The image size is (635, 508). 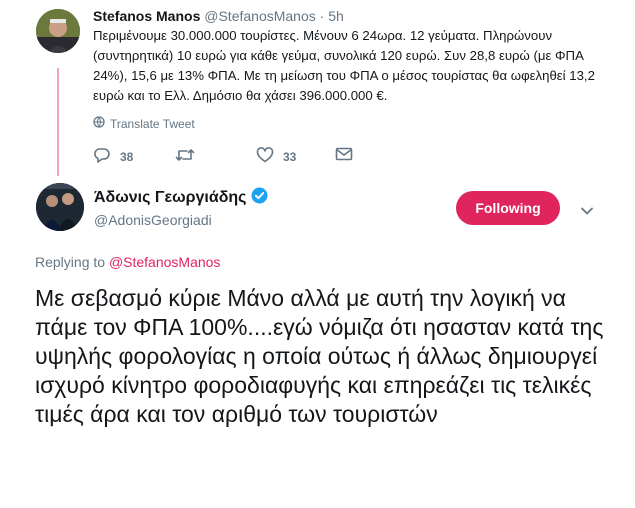 What do you see at coordinates (102, 156) in the screenshot?
I see `reply-icon` at bounding box center [102, 156].